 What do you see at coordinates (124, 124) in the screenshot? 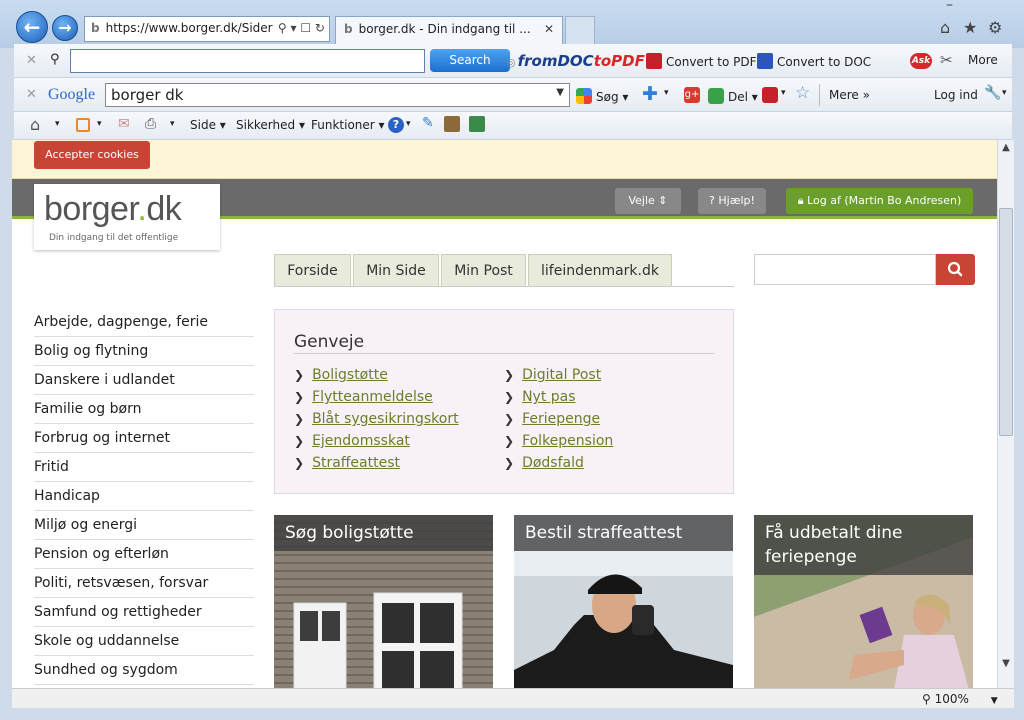
I see `mail-icon: ✉` at bounding box center [124, 124].